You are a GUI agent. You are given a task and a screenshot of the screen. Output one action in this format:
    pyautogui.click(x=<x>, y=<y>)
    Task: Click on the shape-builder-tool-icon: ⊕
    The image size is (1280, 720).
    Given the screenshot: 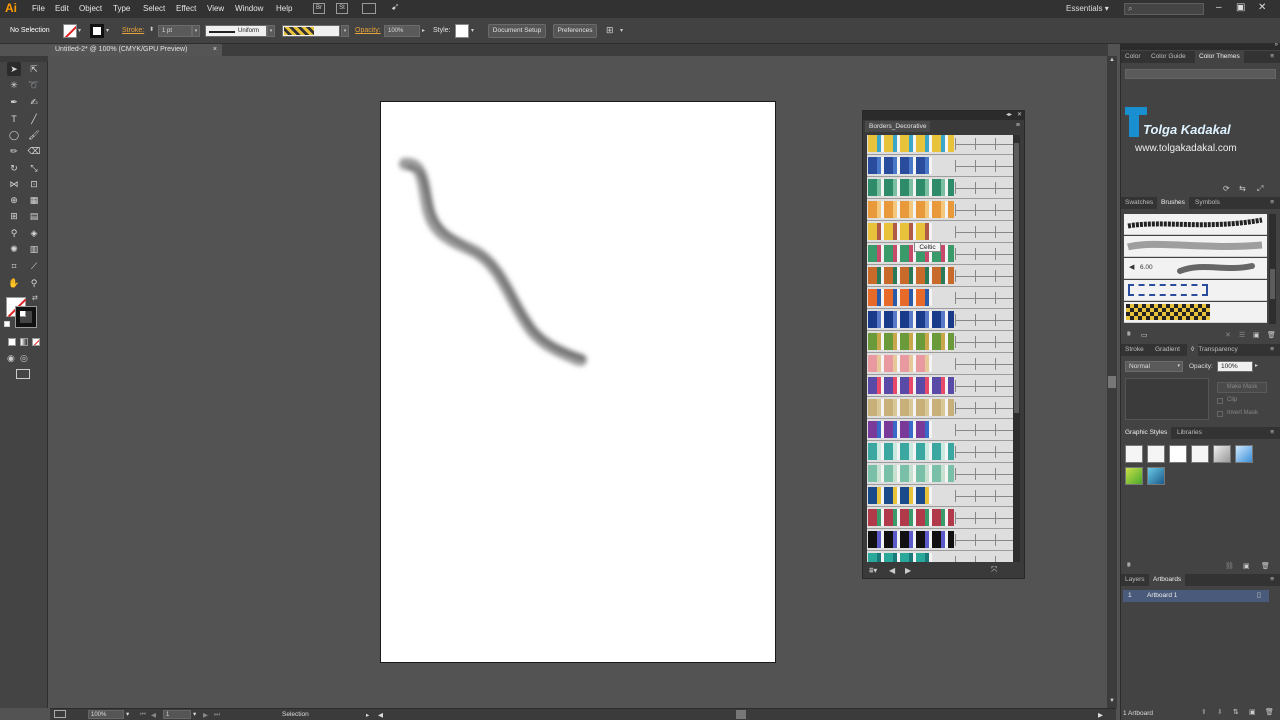 What is the action you would take?
    pyautogui.click(x=14, y=200)
    